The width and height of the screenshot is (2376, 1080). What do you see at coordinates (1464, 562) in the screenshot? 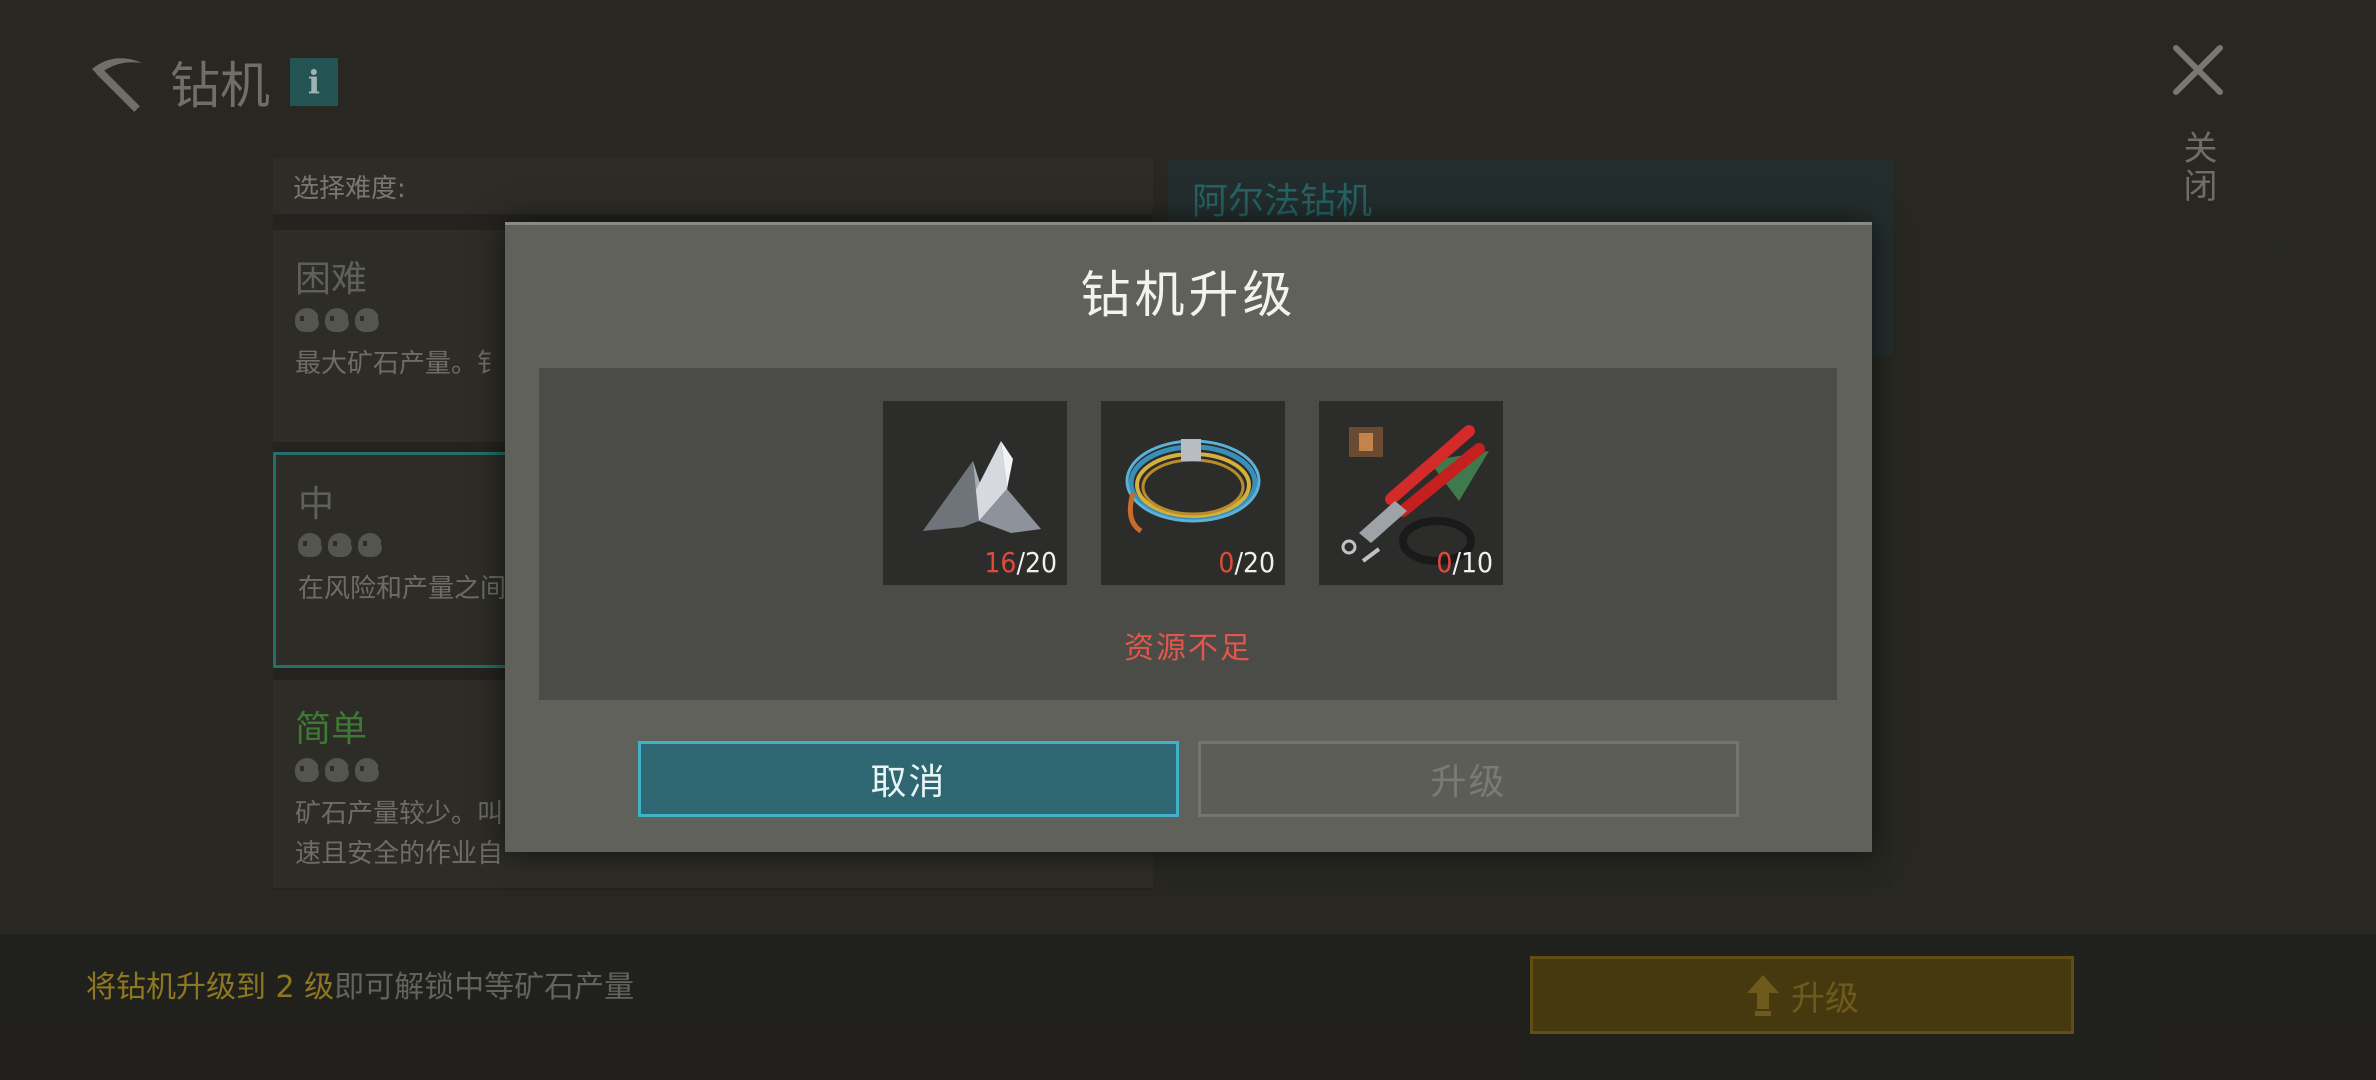
I see `resource-count: 0/10` at bounding box center [1464, 562].